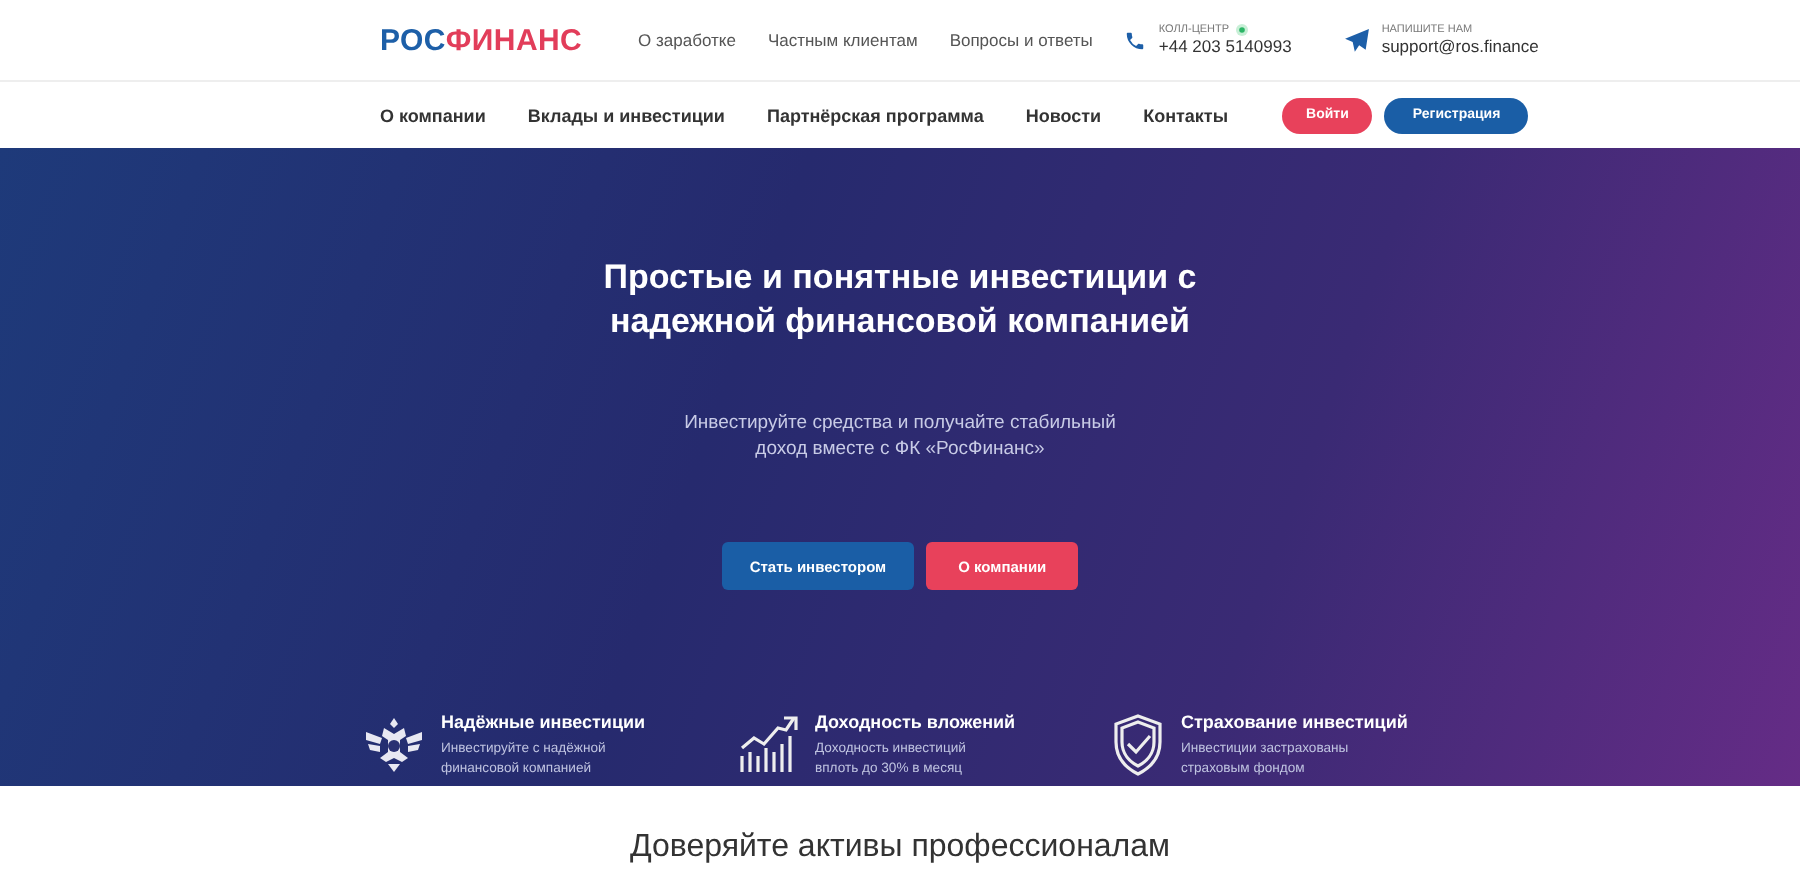 The height and width of the screenshot is (884, 1800). Describe the element at coordinates (1356, 40) in the screenshot. I see `send-icon` at that location.